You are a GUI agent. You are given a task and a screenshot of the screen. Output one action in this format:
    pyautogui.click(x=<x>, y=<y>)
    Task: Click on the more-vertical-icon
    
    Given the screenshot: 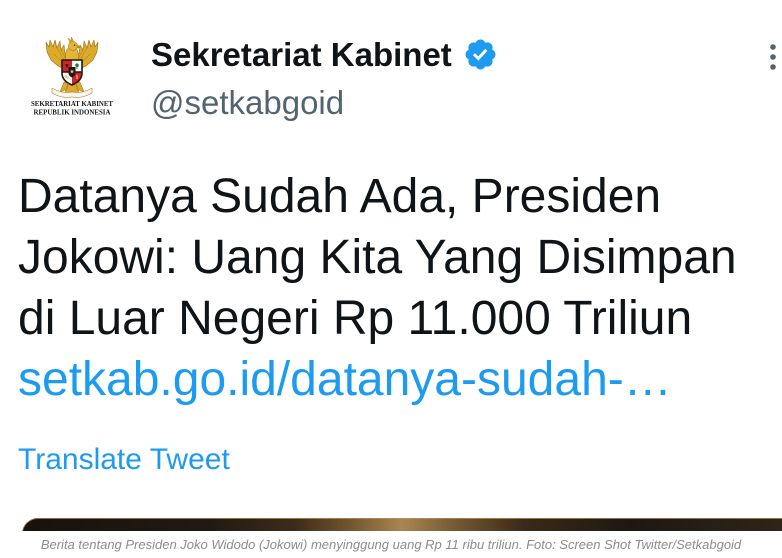 What is the action you would take?
    pyautogui.click(x=773, y=57)
    